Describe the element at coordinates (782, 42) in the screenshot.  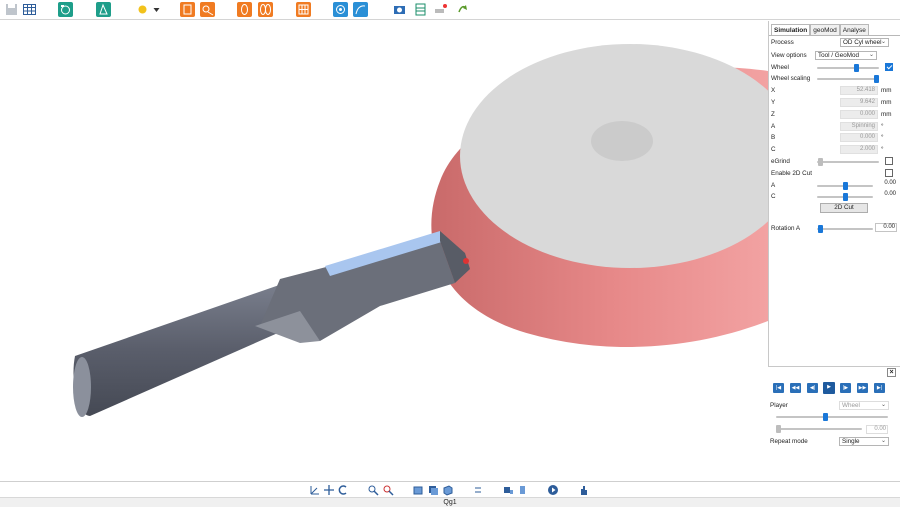
I see `process-label: Process` at that location.